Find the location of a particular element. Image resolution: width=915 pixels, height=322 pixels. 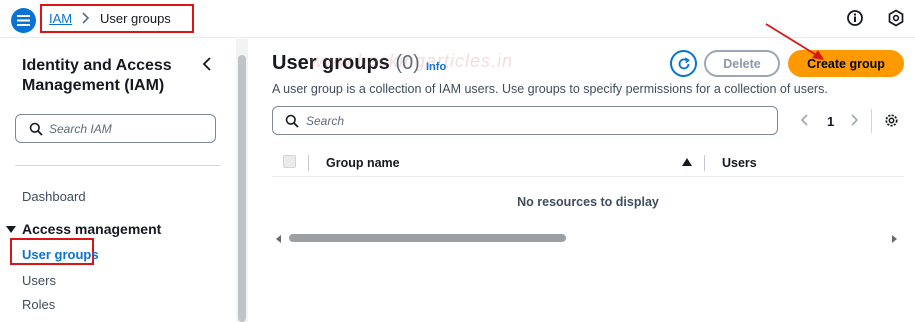

sidebar-section-access-management: Access management is located at coordinates (83, 229).